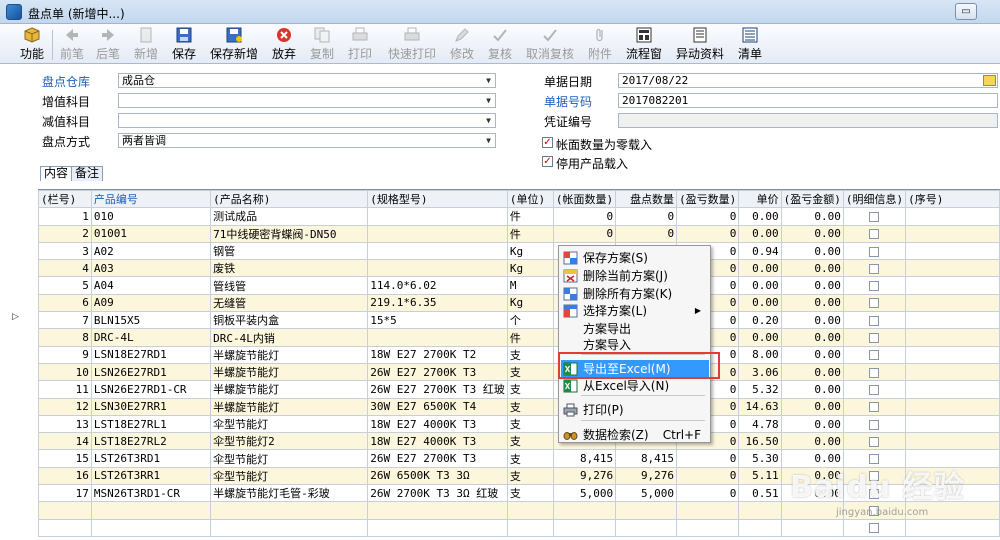 This screenshot has width=1000, height=540. I want to click on column-header: 盘点数量, so click(646, 199).